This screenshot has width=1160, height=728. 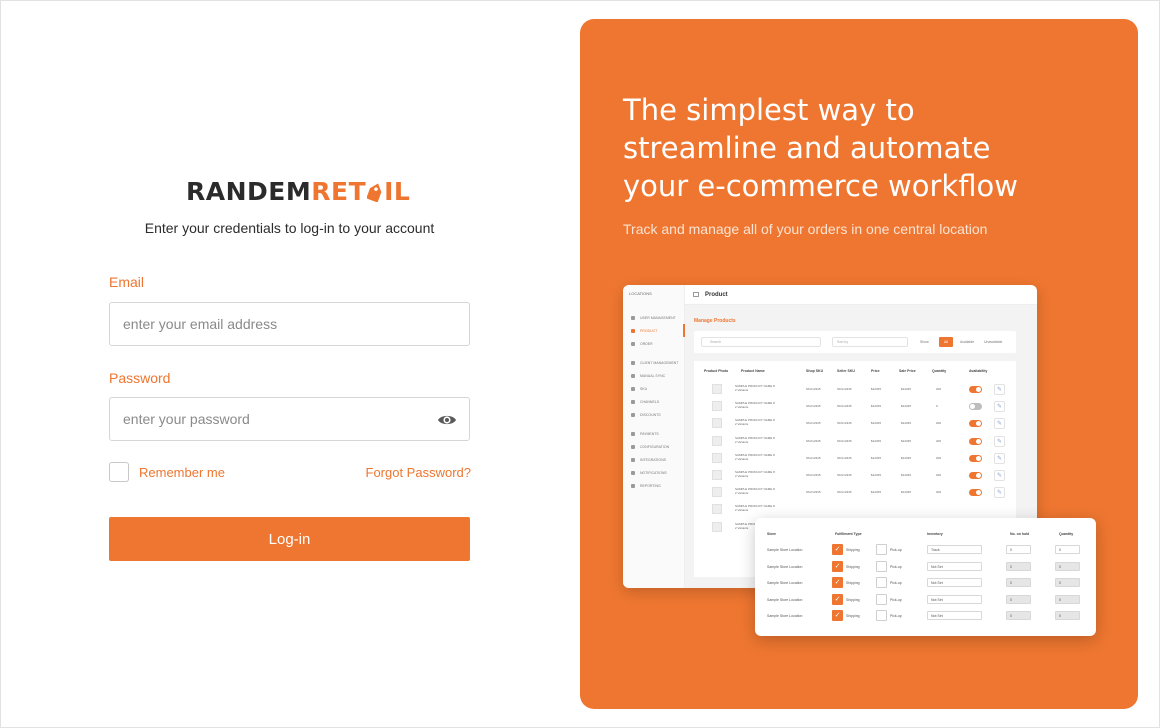 I want to click on preview-nav-label: CONFIGURATION, so click(x=655, y=446).